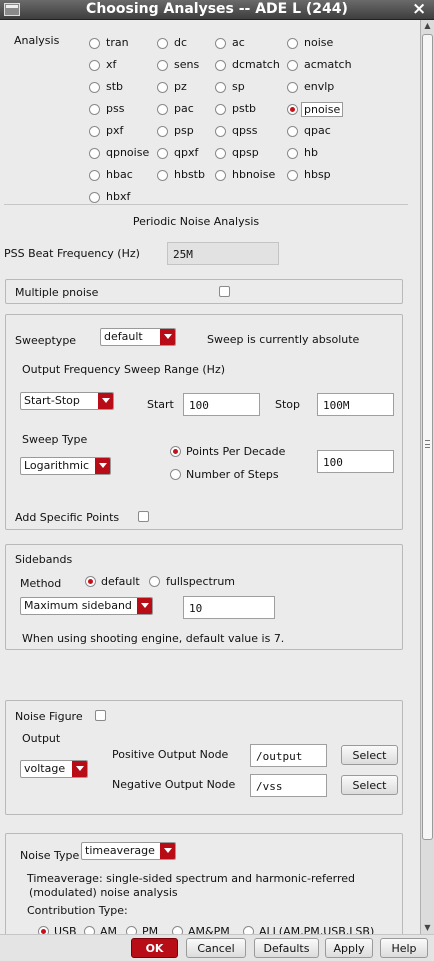 The height and width of the screenshot is (961, 434). Describe the element at coordinates (220, 153) in the screenshot. I see `analysis-radio-qpsp` at that location.